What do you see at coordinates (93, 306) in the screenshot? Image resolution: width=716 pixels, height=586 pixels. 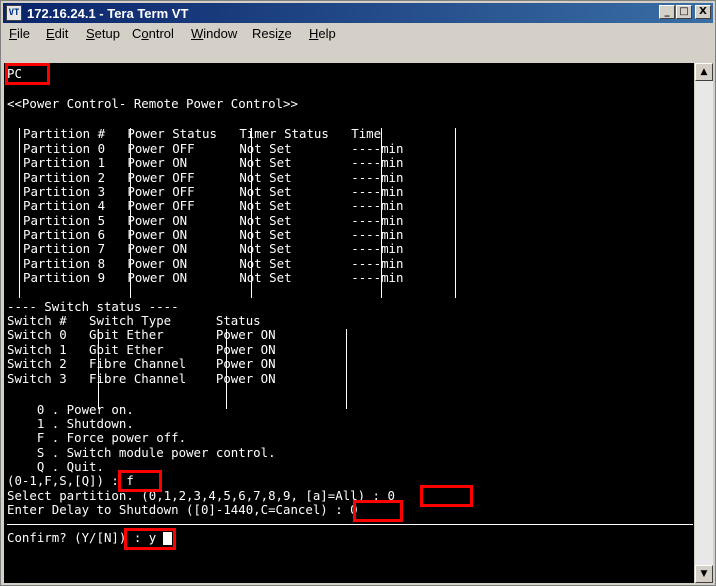 I see `switch-status-heading: ---- Switch status ----` at bounding box center [93, 306].